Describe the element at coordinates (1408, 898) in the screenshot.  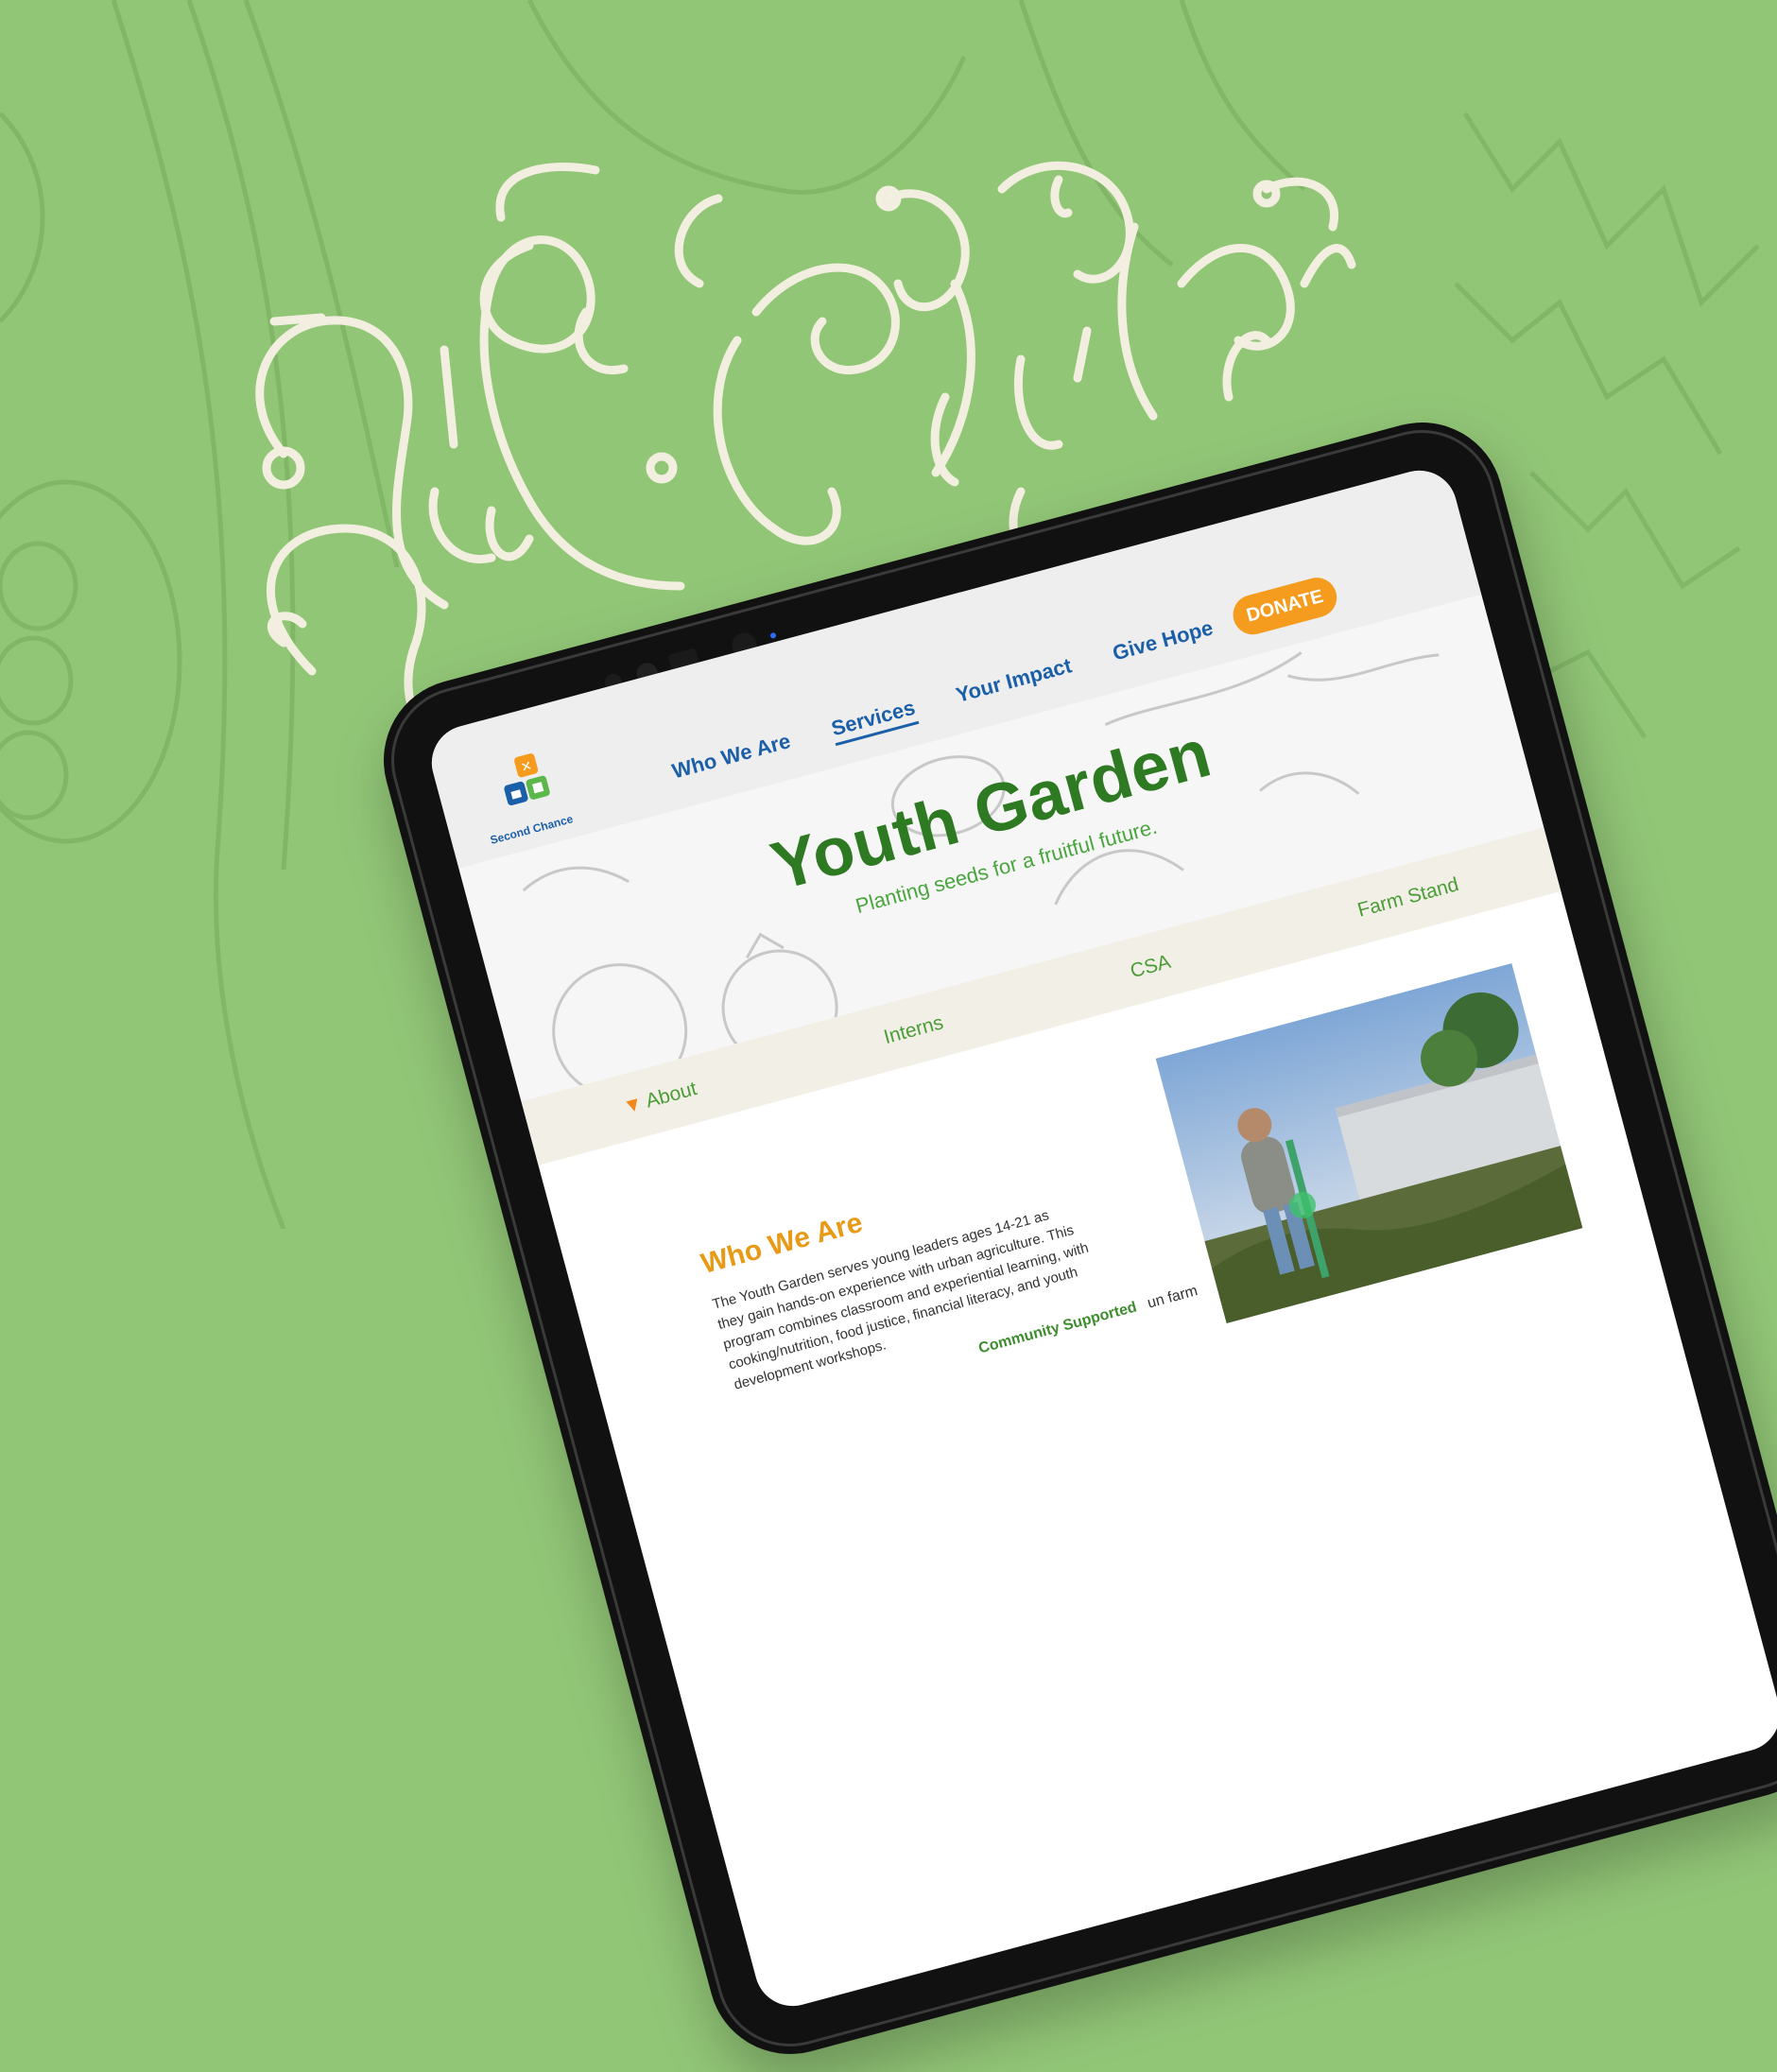
I see `subnav-farm-stand: Farm Stand` at that location.